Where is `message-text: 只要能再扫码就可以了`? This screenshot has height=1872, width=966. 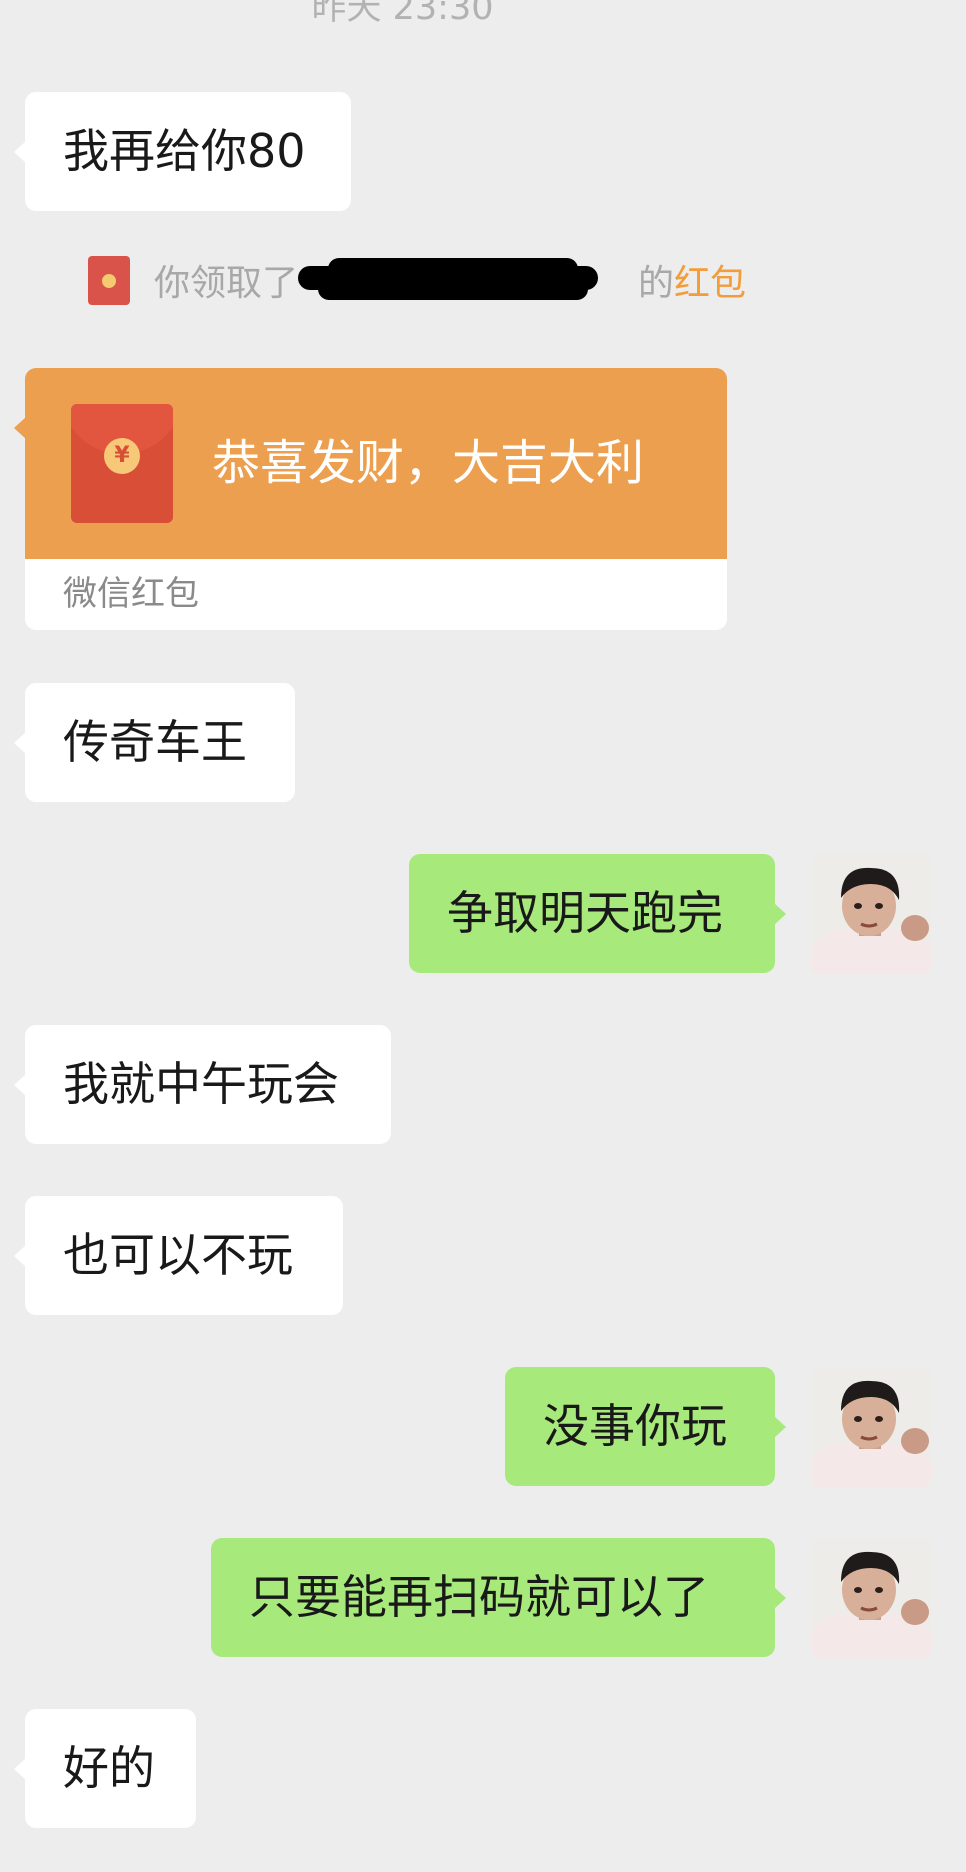 message-text: 只要能再扫码就可以了 is located at coordinates (479, 1597).